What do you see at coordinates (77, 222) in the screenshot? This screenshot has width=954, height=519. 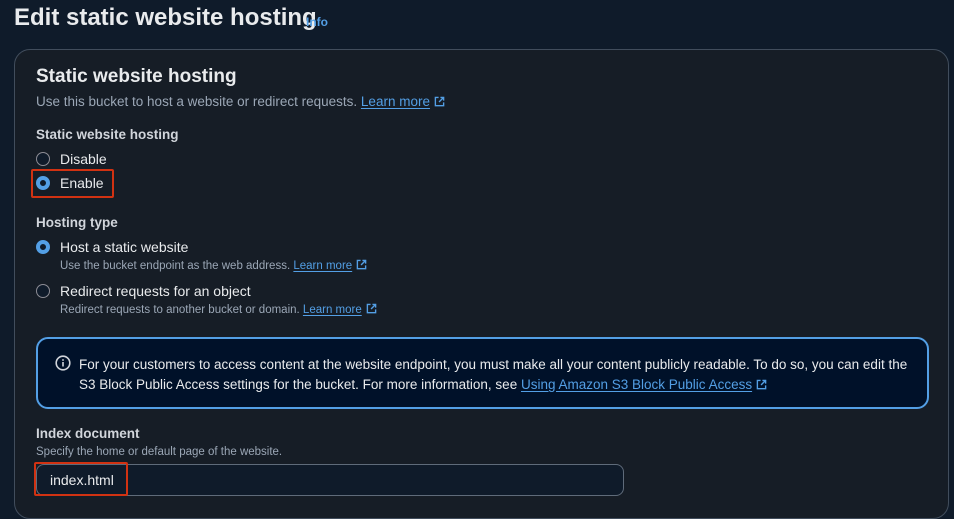 I see `hosting-type-label: Hosting type` at bounding box center [77, 222].